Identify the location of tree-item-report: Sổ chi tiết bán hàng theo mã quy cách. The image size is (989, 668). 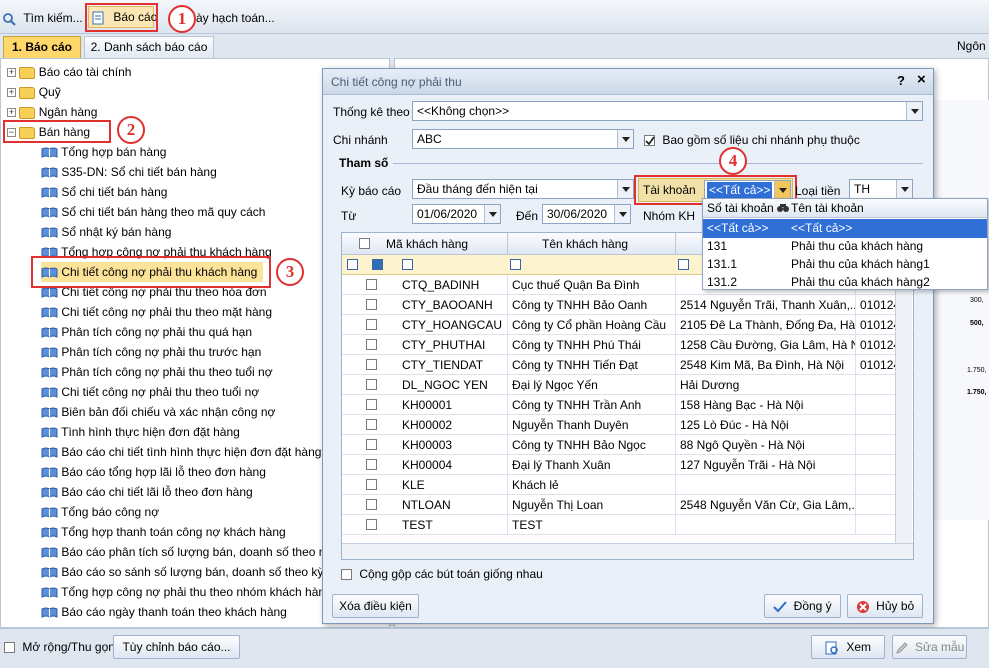
(153, 212).